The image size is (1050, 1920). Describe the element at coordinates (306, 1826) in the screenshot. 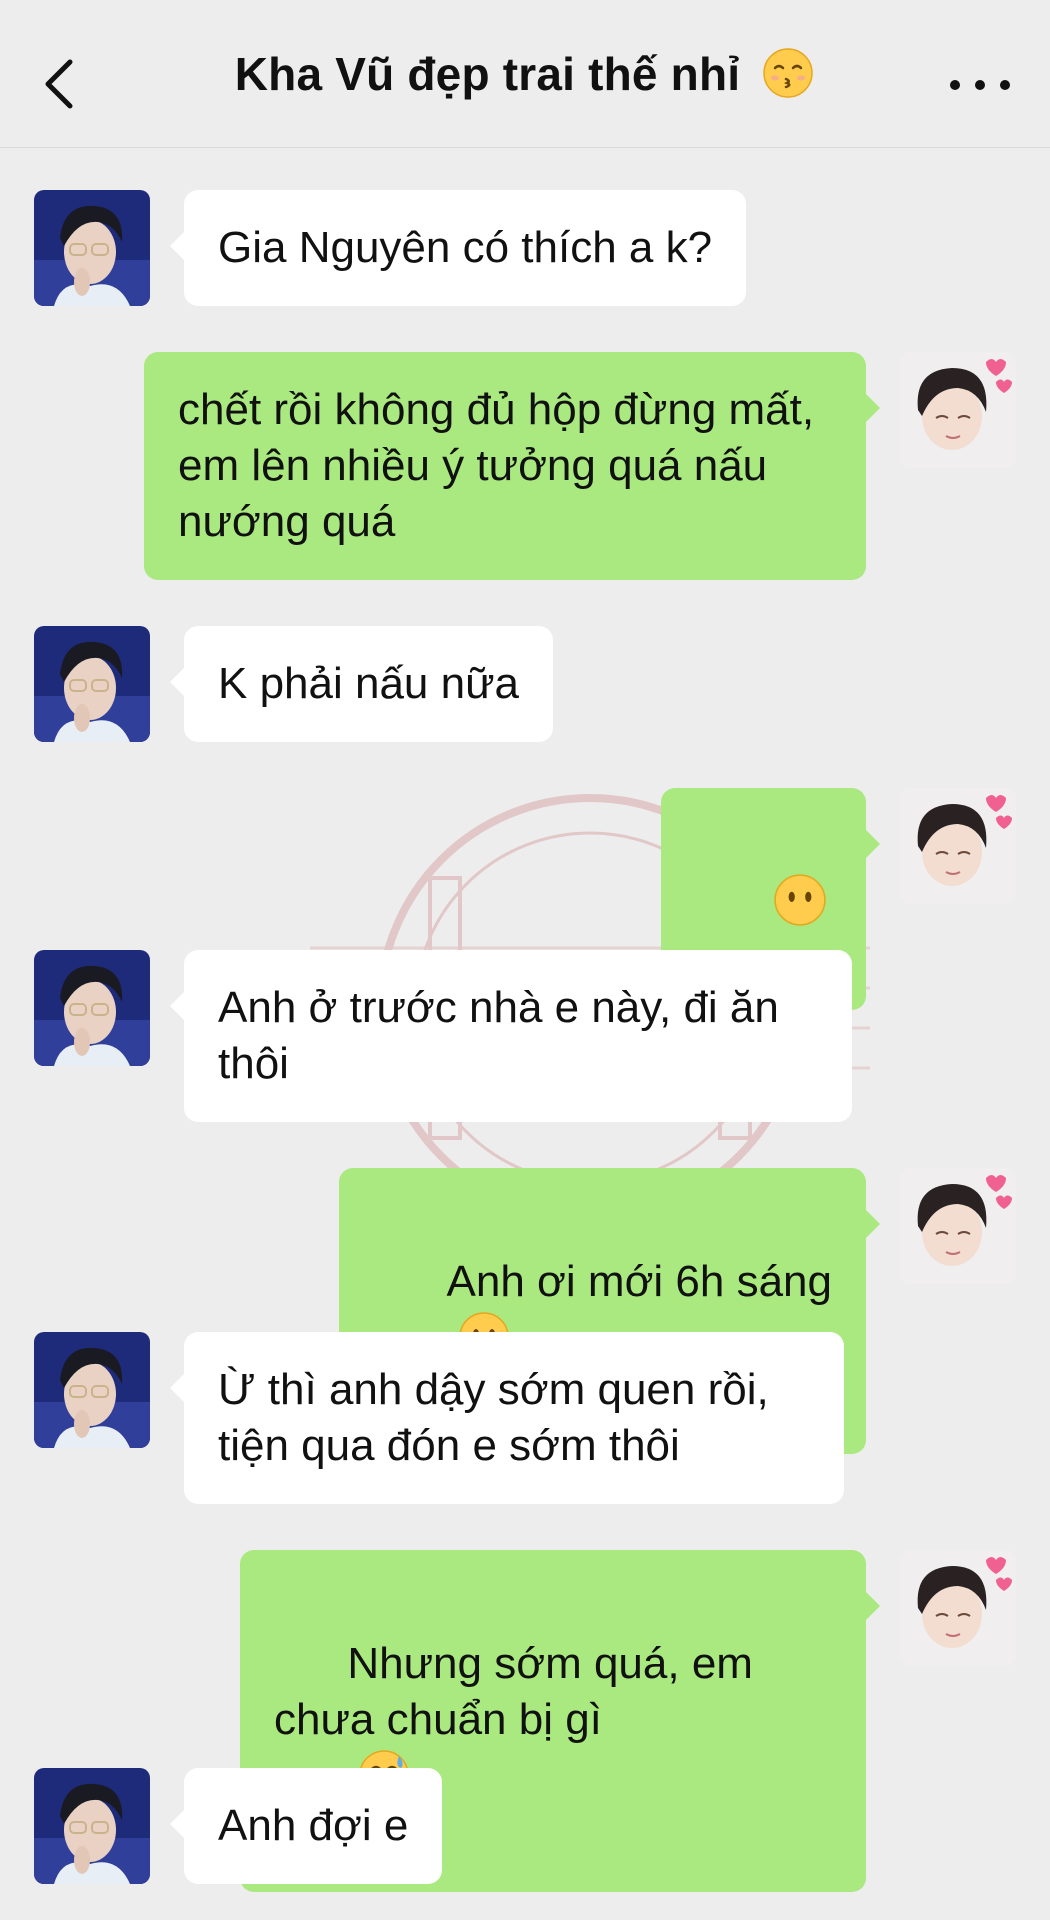

I see `message-bubble-received: Anh đợi e` at that location.